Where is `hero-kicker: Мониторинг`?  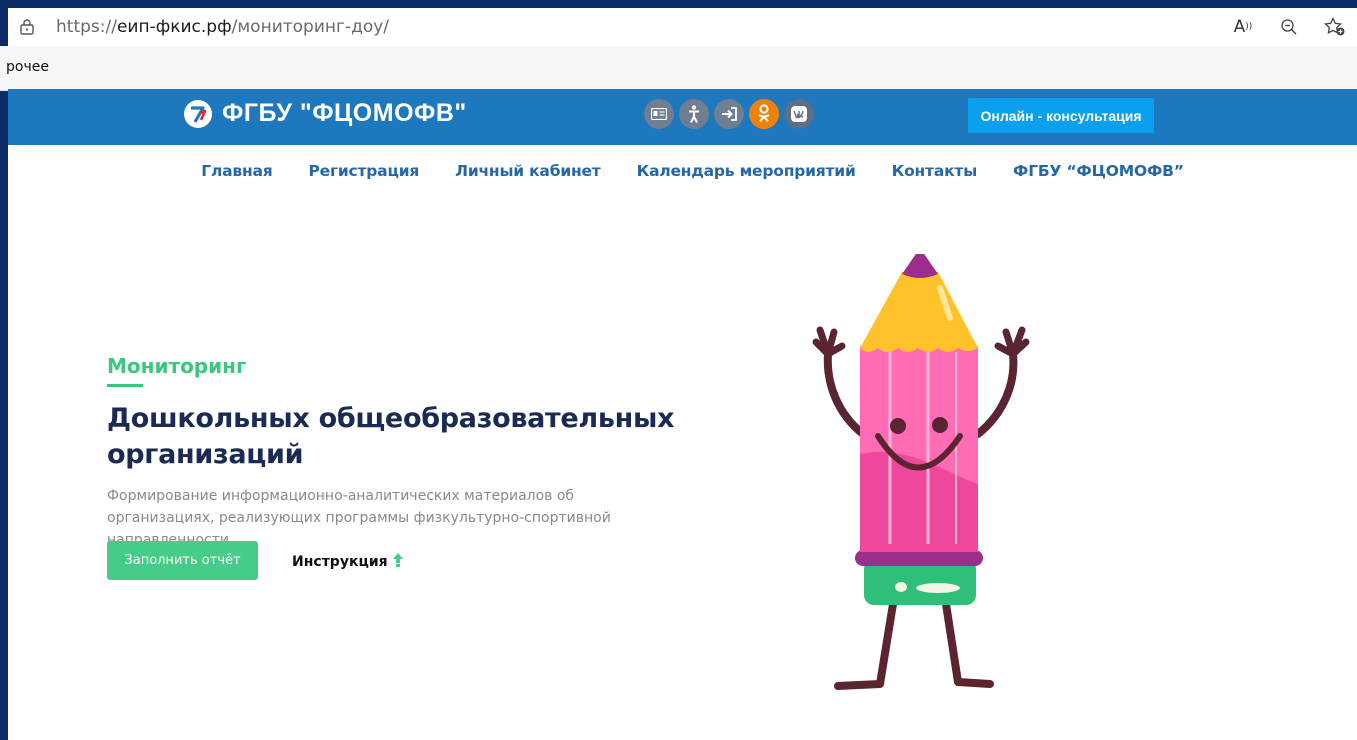
hero-kicker: Мониторинг is located at coordinates (177, 366).